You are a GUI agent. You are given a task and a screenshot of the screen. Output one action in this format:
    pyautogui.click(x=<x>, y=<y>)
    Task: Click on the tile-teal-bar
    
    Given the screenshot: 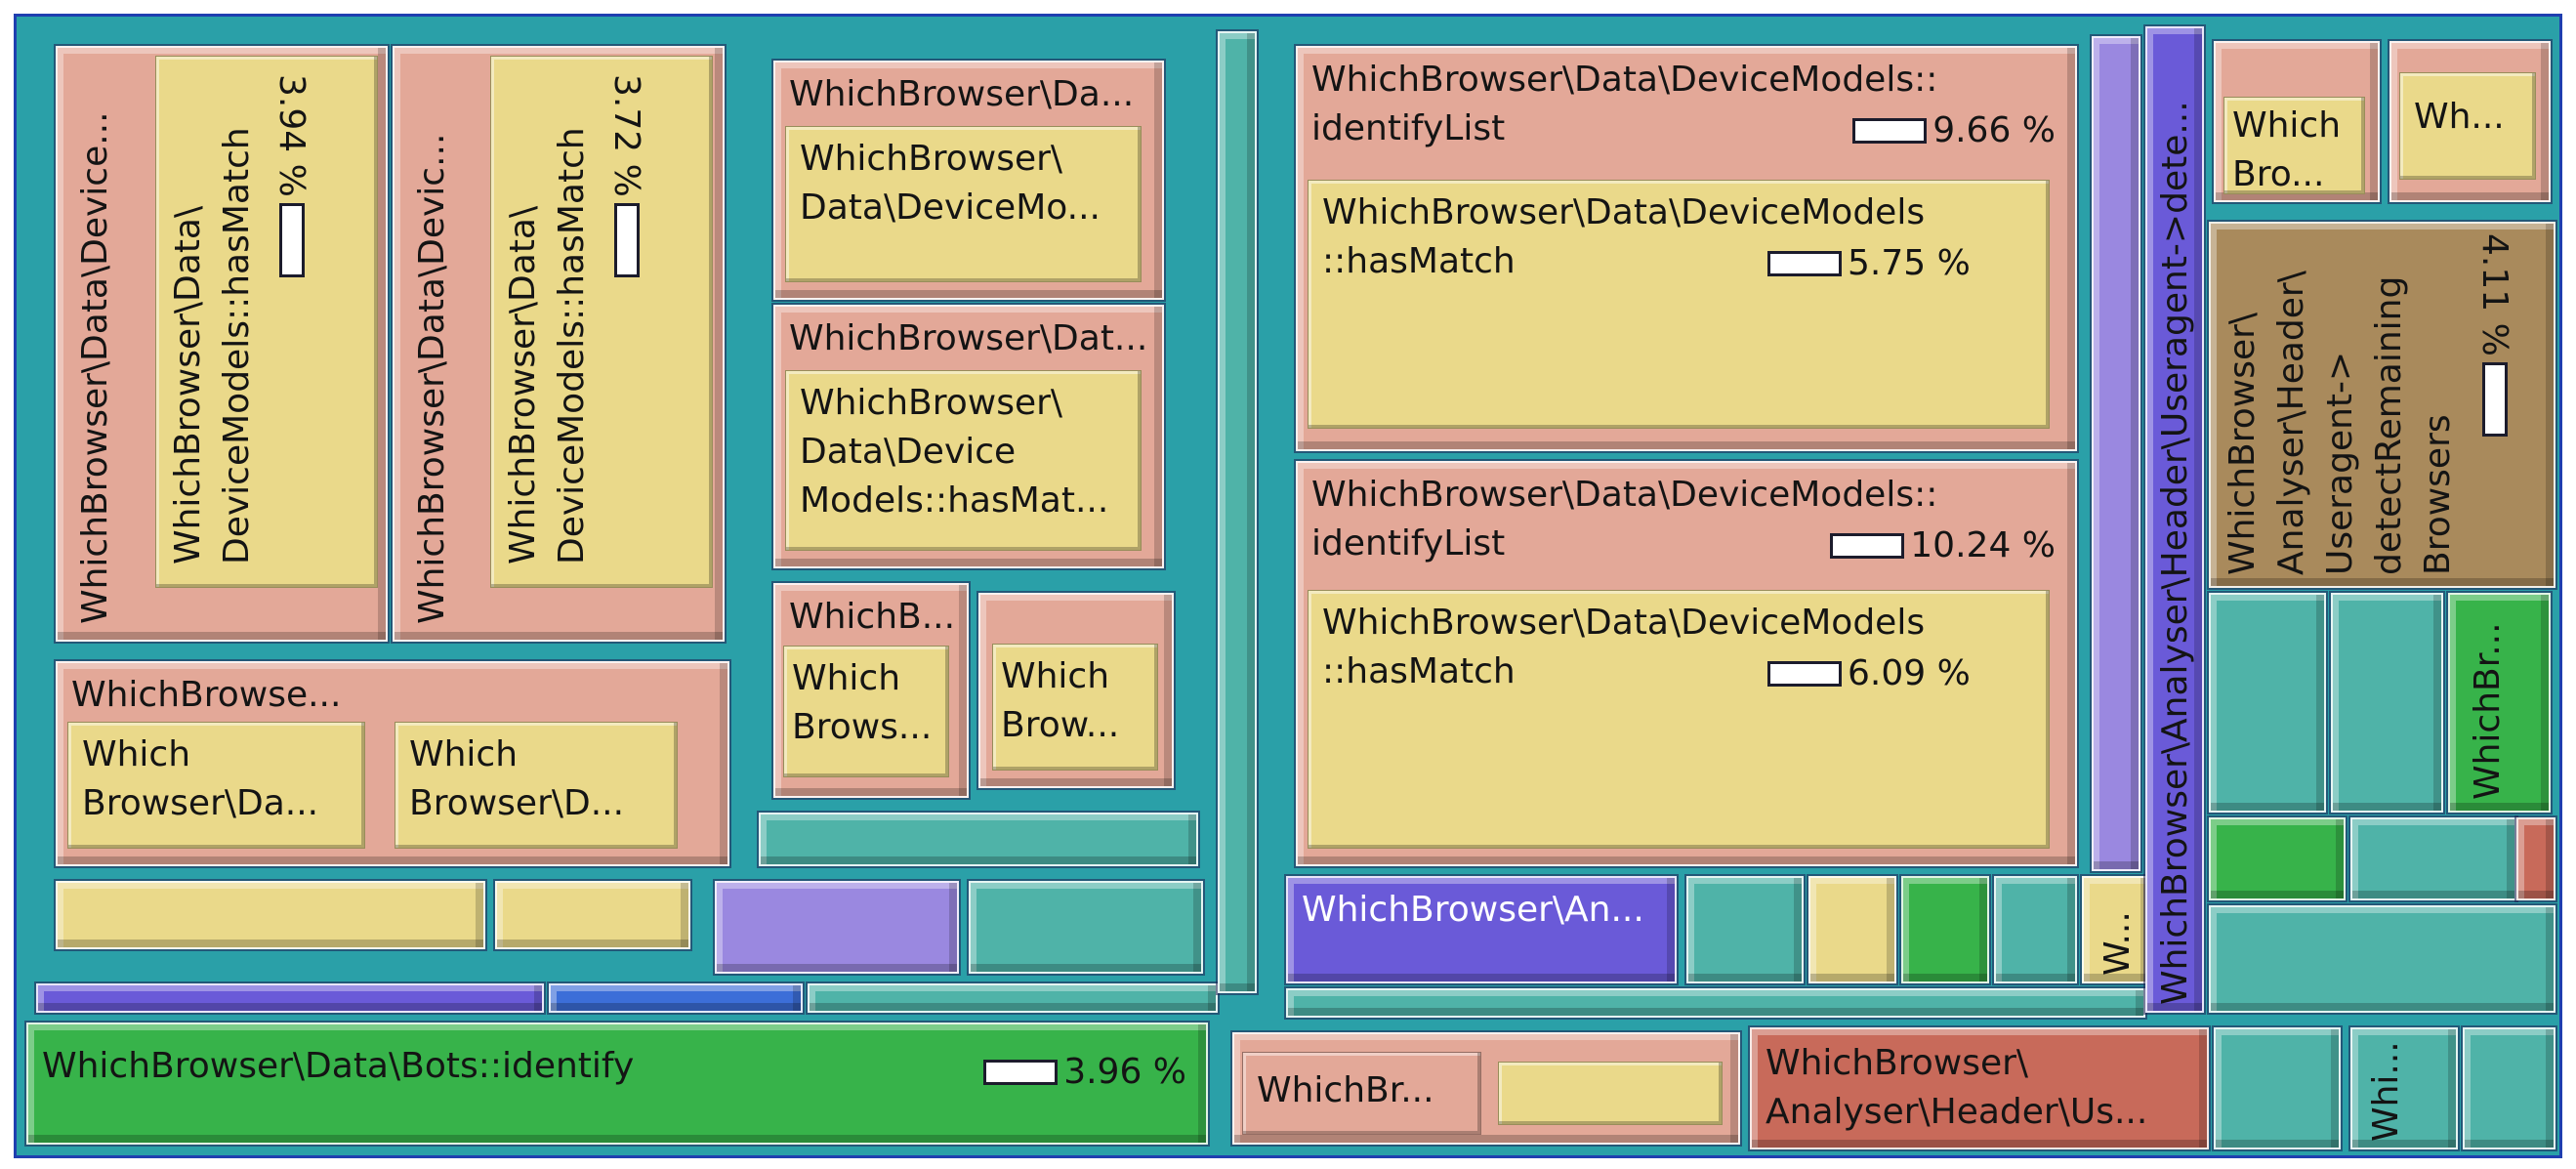 What is the action you would take?
    pyautogui.click(x=979, y=839)
    